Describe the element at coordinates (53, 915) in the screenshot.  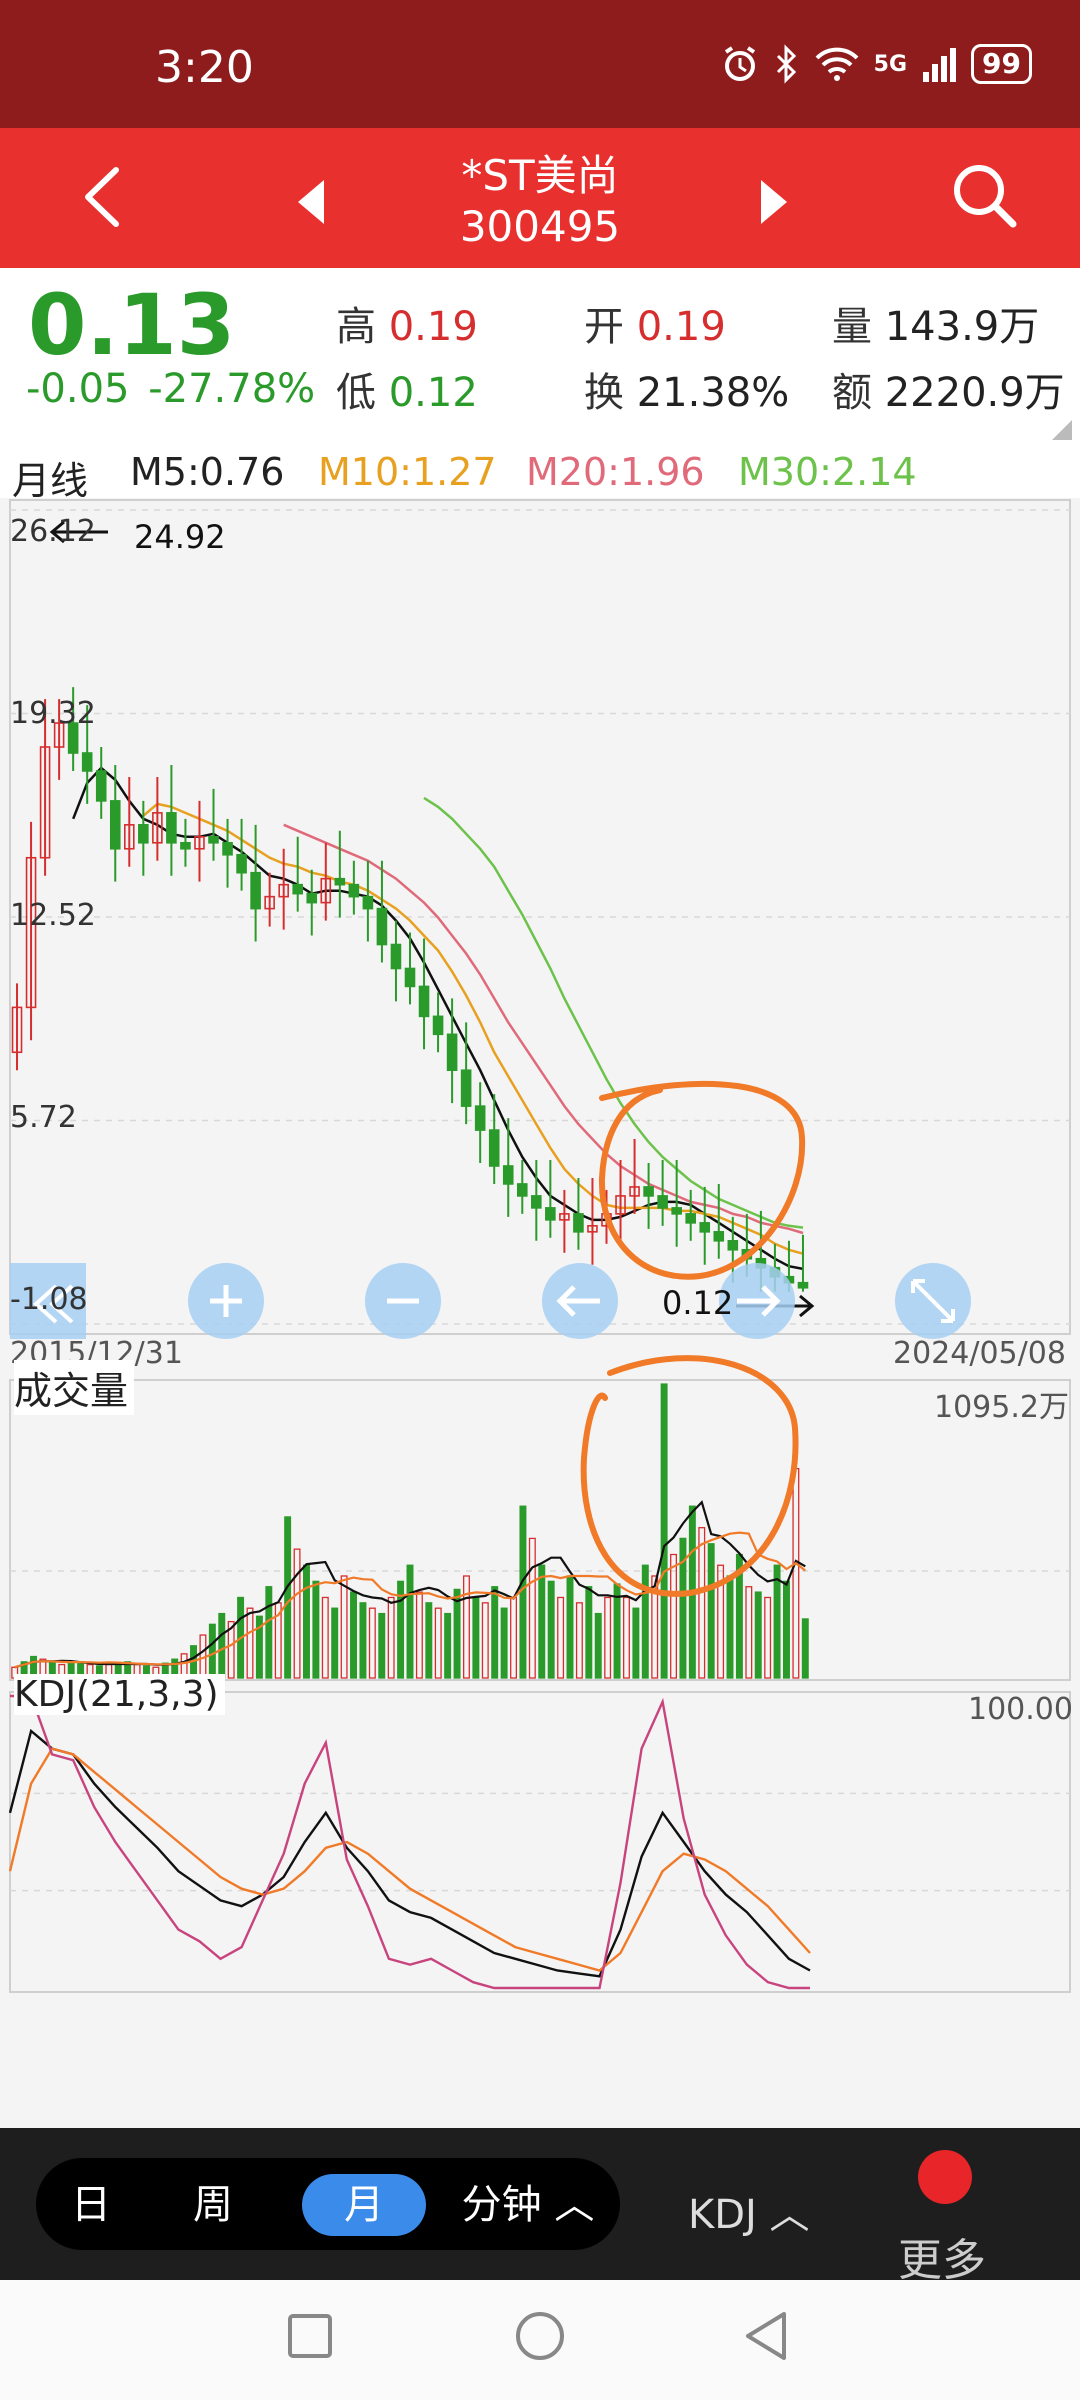
I see `y-label-2: 12.52` at that location.